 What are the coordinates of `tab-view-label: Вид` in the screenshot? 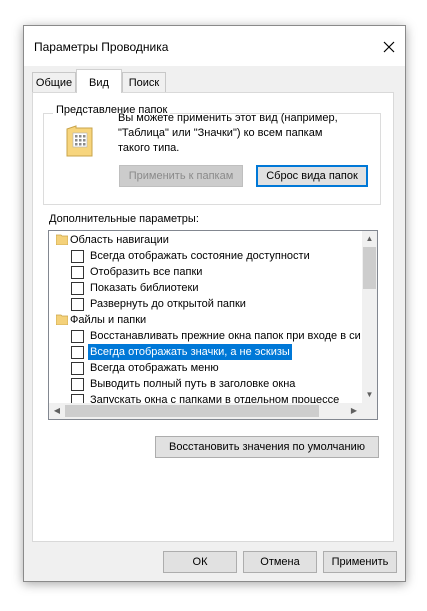 It's located at (99, 83).